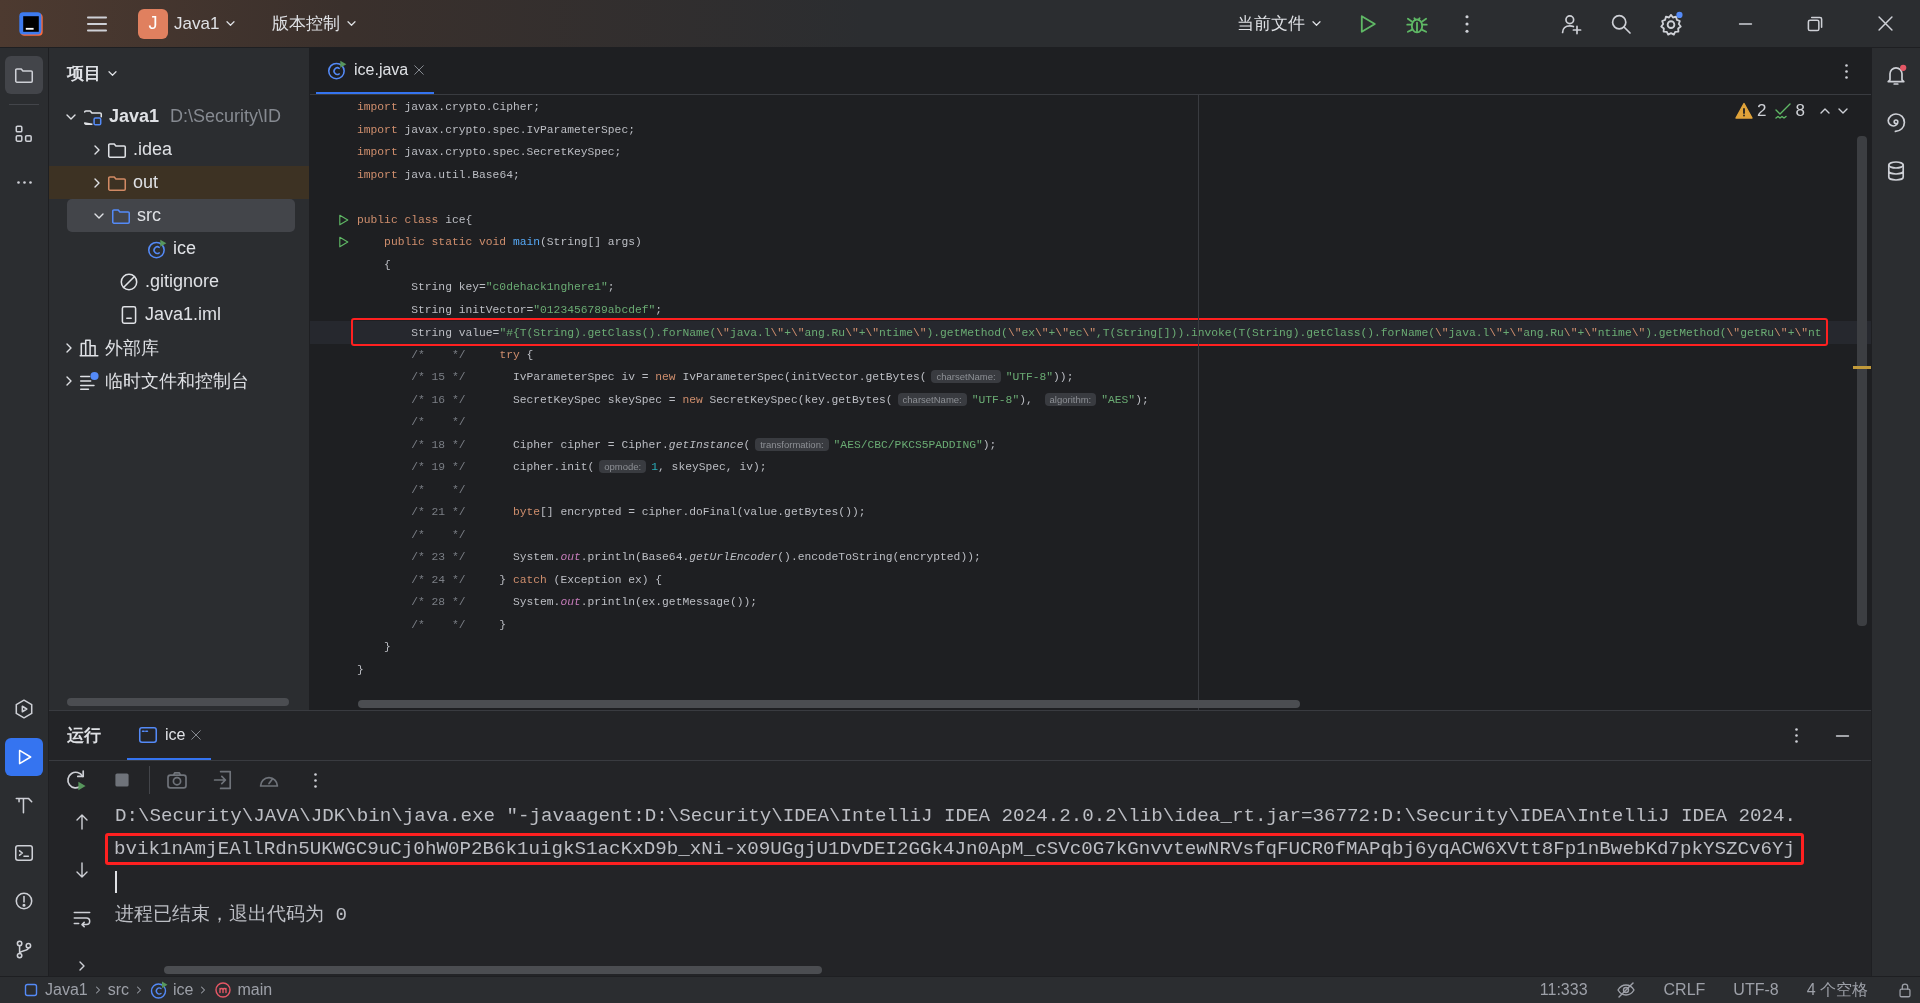  I want to click on indent-setting: 4 个空格, so click(1837, 990).